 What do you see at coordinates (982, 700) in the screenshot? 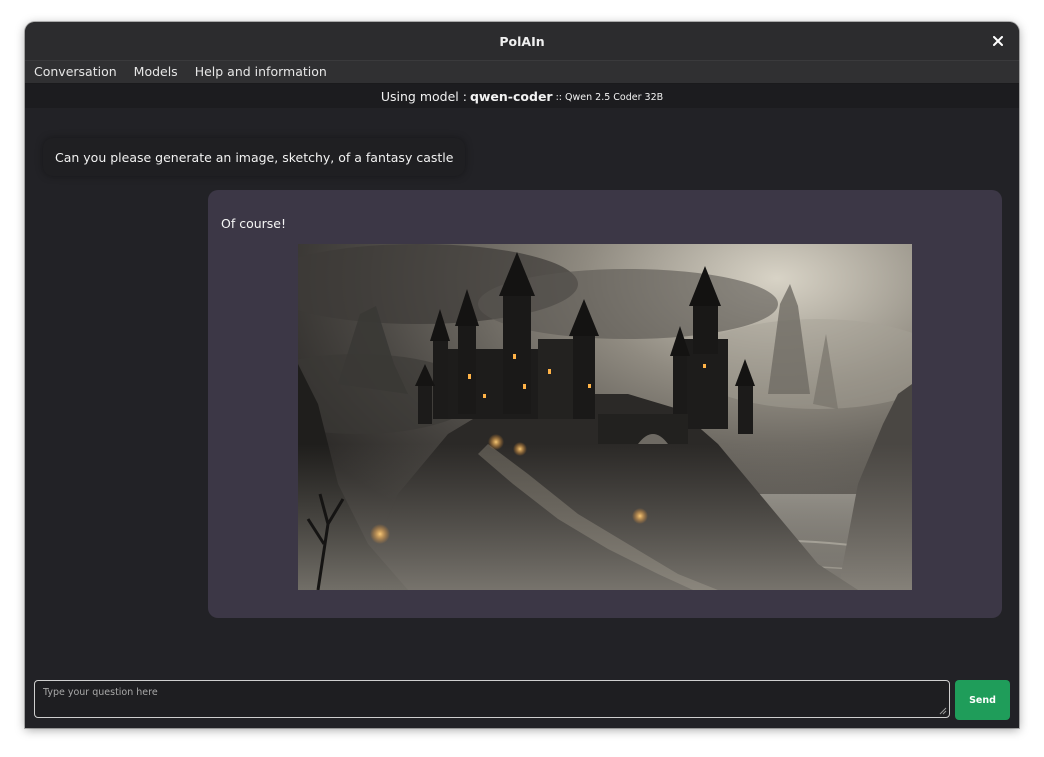
I see `send-button: Send` at bounding box center [982, 700].